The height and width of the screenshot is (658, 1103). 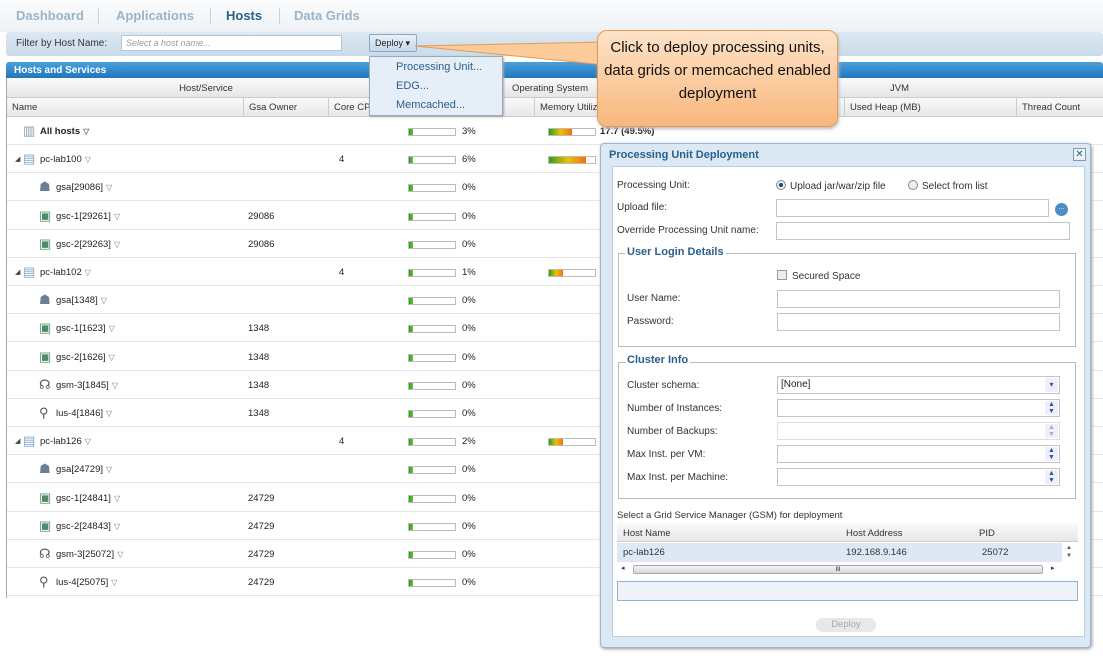 I want to click on column-header-name: Name, so click(x=125, y=107).